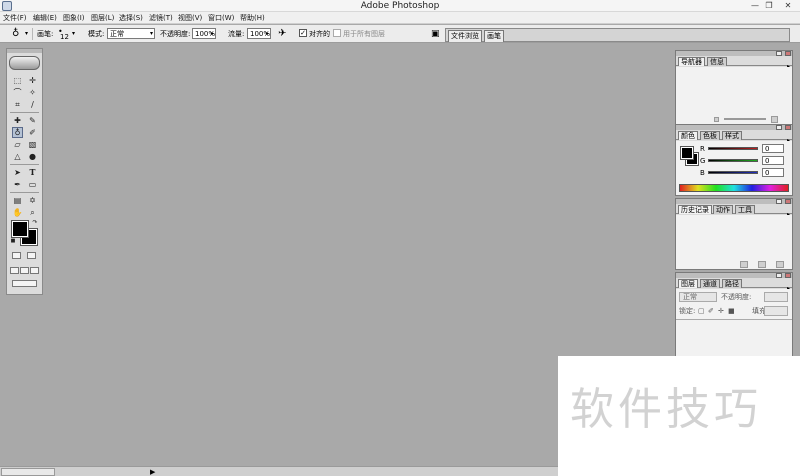 The height and width of the screenshot is (476, 800). I want to click on mode-select: 正常 ▾, so click(131, 33).